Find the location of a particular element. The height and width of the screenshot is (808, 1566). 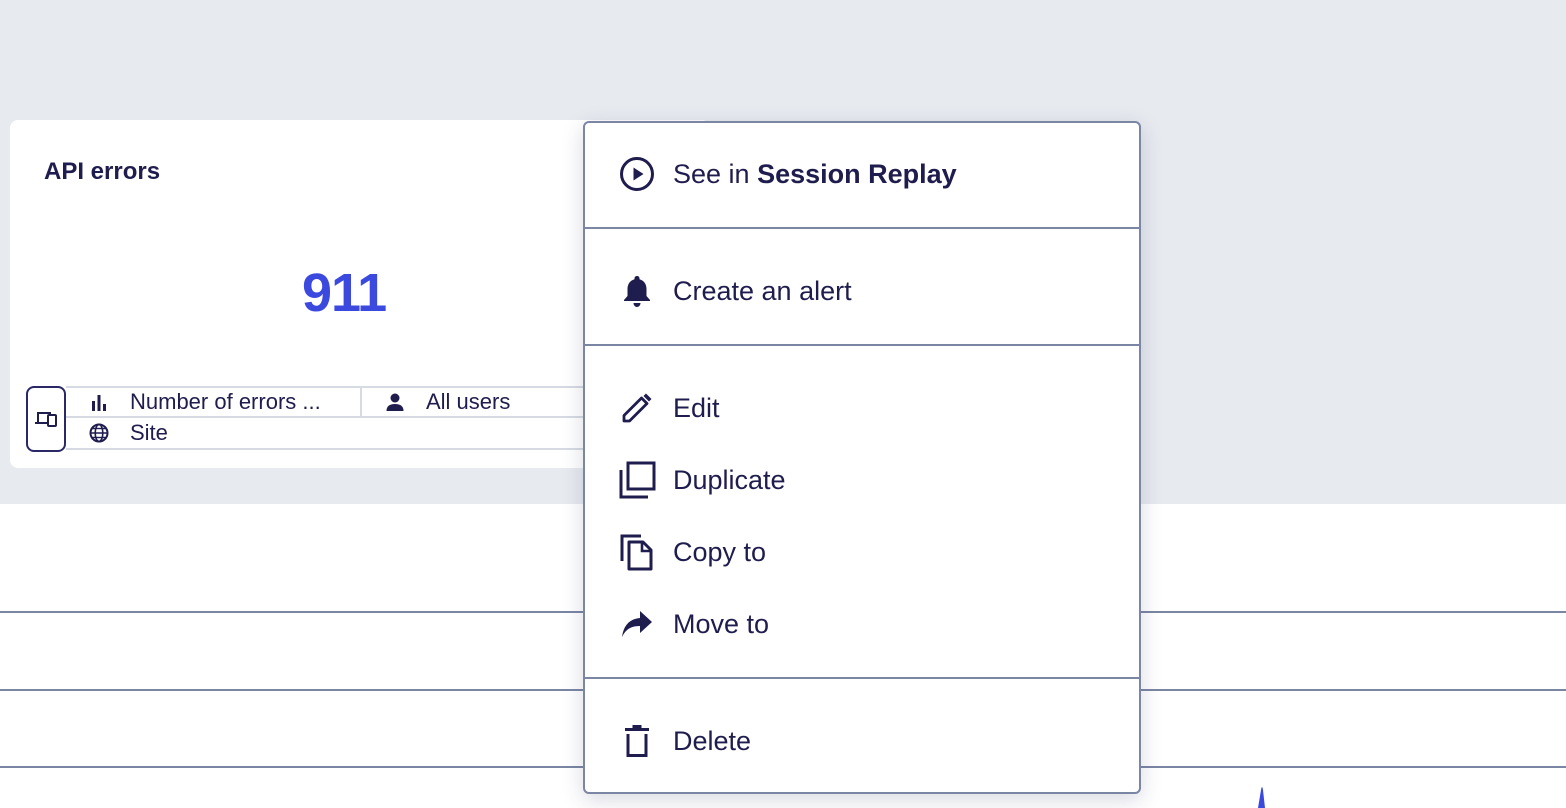

audience-cell: All users is located at coordinates (482, 402).